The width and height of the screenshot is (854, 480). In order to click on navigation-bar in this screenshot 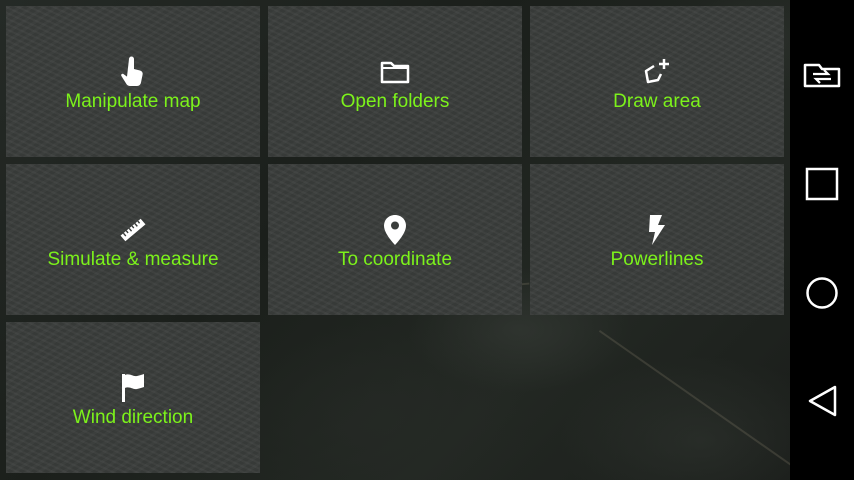, I will do `click(822, 240)`.